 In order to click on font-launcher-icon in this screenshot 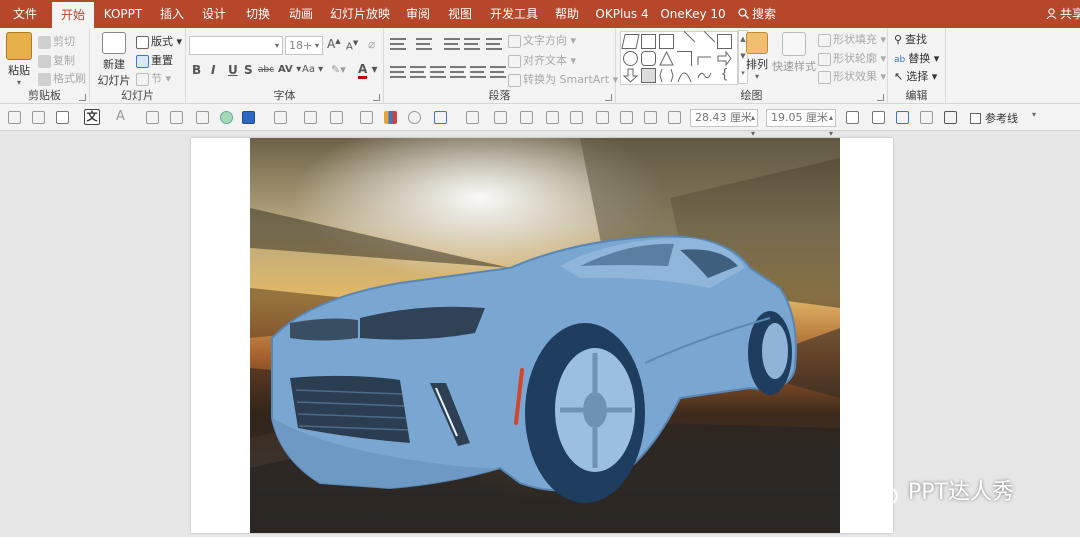, I will do `click(376, 97)`.